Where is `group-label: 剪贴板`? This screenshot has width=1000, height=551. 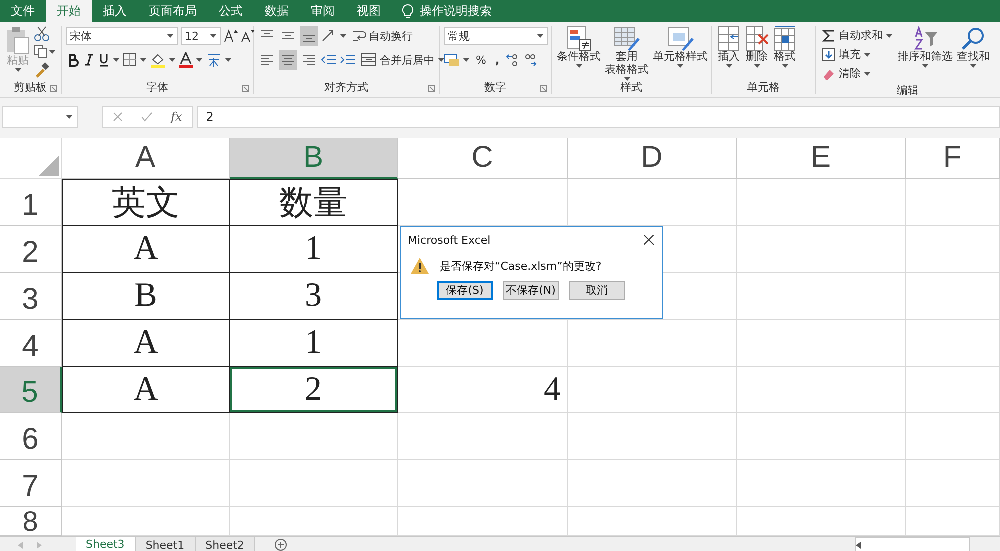
group-label: 剪贴板 is located at coordinates (30, 87).